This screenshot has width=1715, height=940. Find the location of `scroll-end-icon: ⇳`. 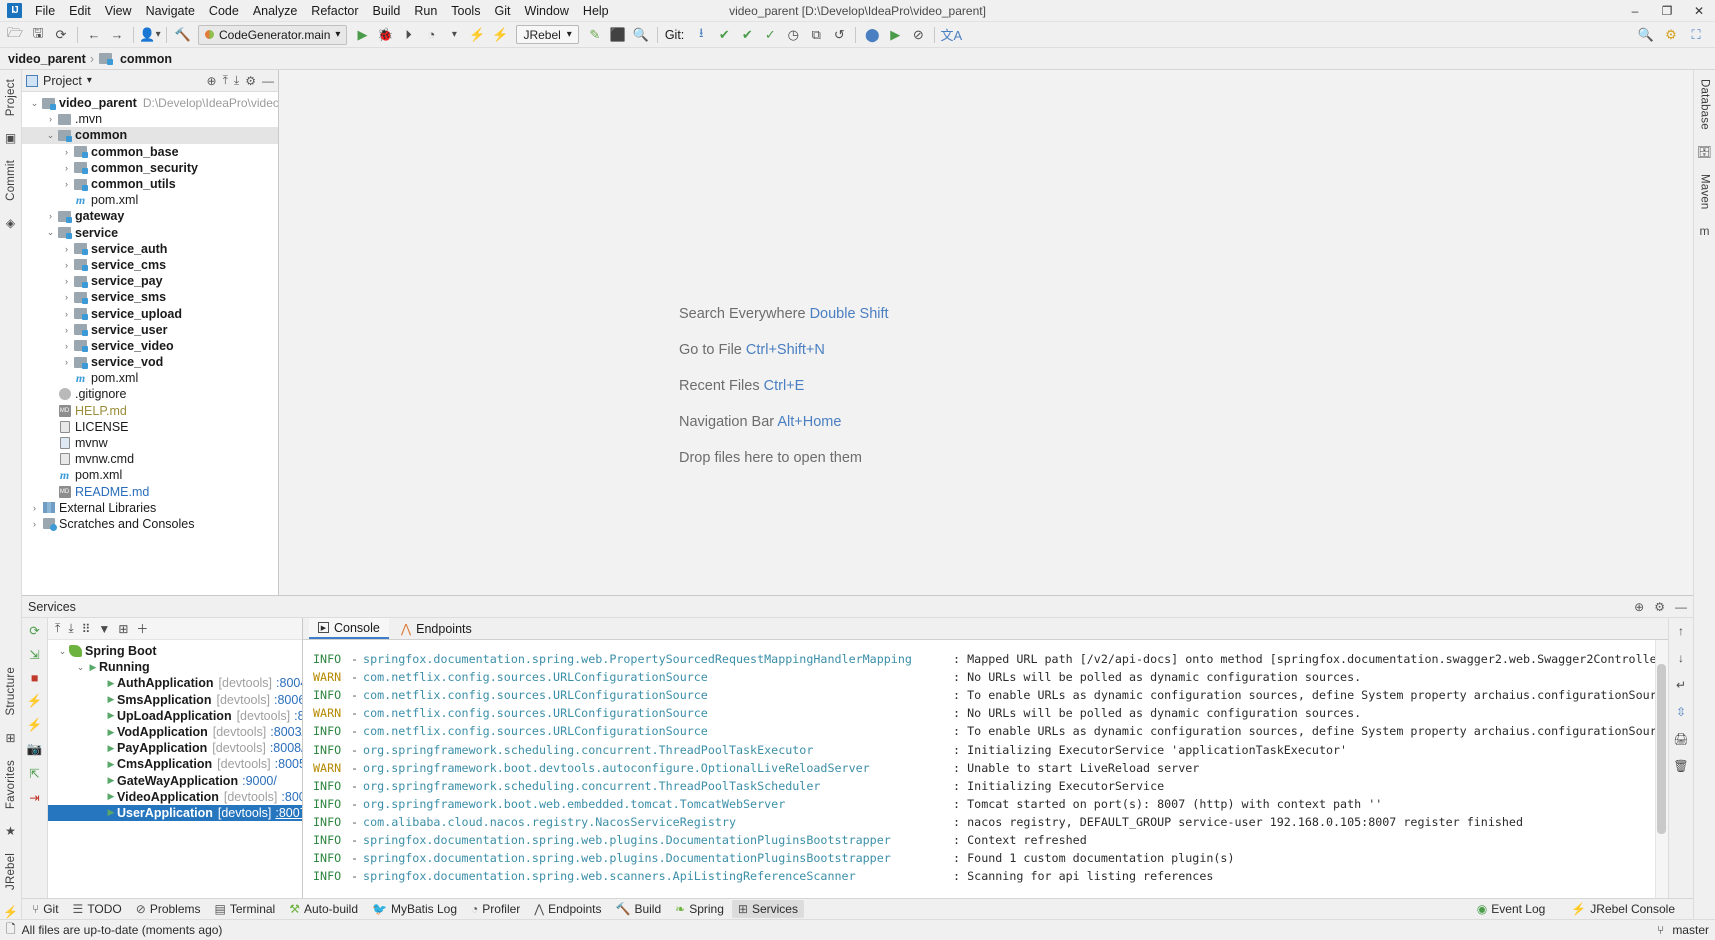

scroll-end-icon: ⇳ is located at coordinates (1681, 712).